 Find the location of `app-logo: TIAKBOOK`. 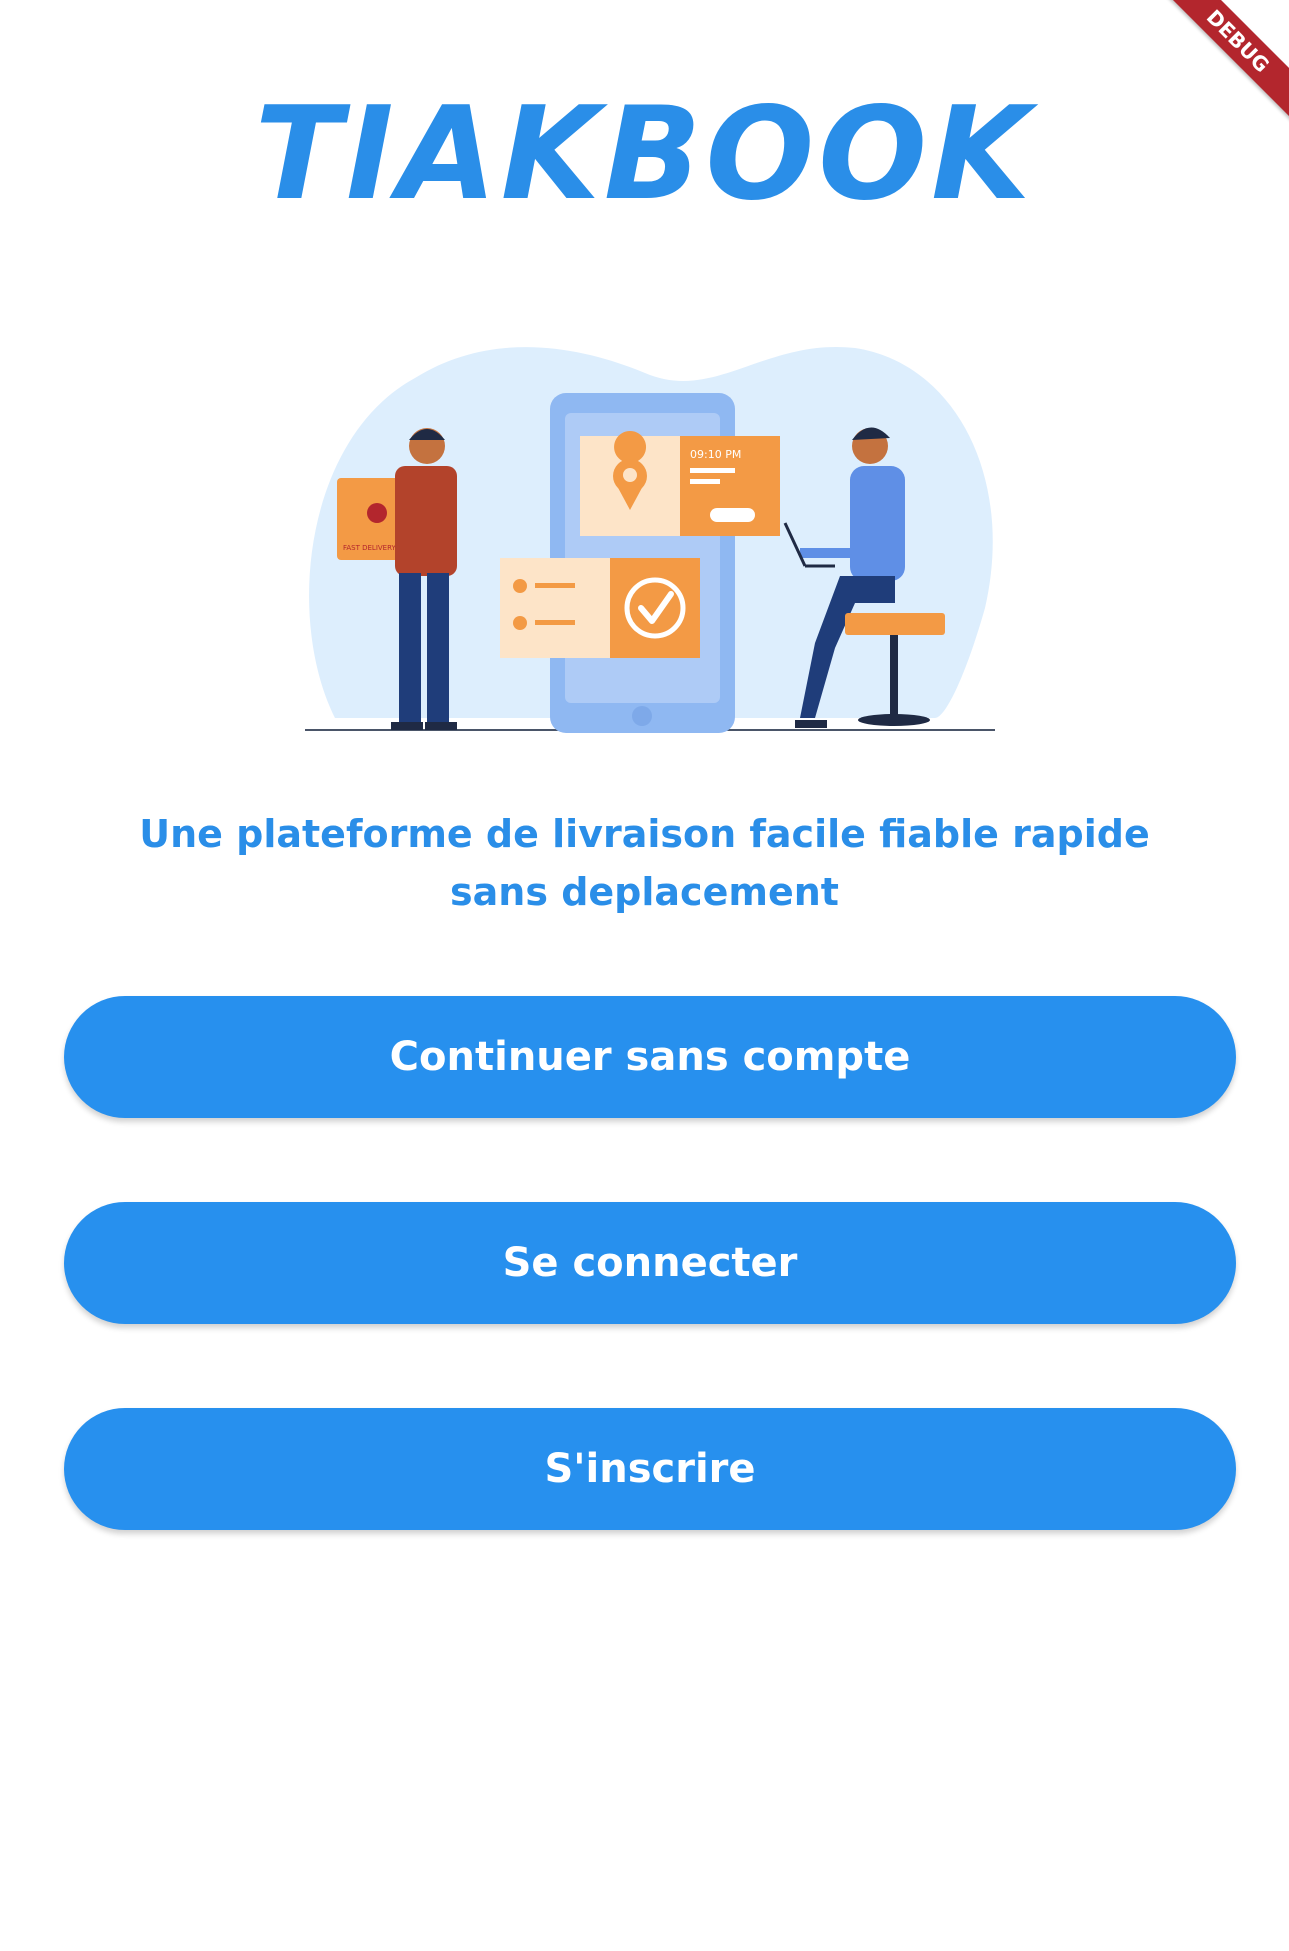

app-logo: TIAKBOOK is located at coordinates (644, 154).